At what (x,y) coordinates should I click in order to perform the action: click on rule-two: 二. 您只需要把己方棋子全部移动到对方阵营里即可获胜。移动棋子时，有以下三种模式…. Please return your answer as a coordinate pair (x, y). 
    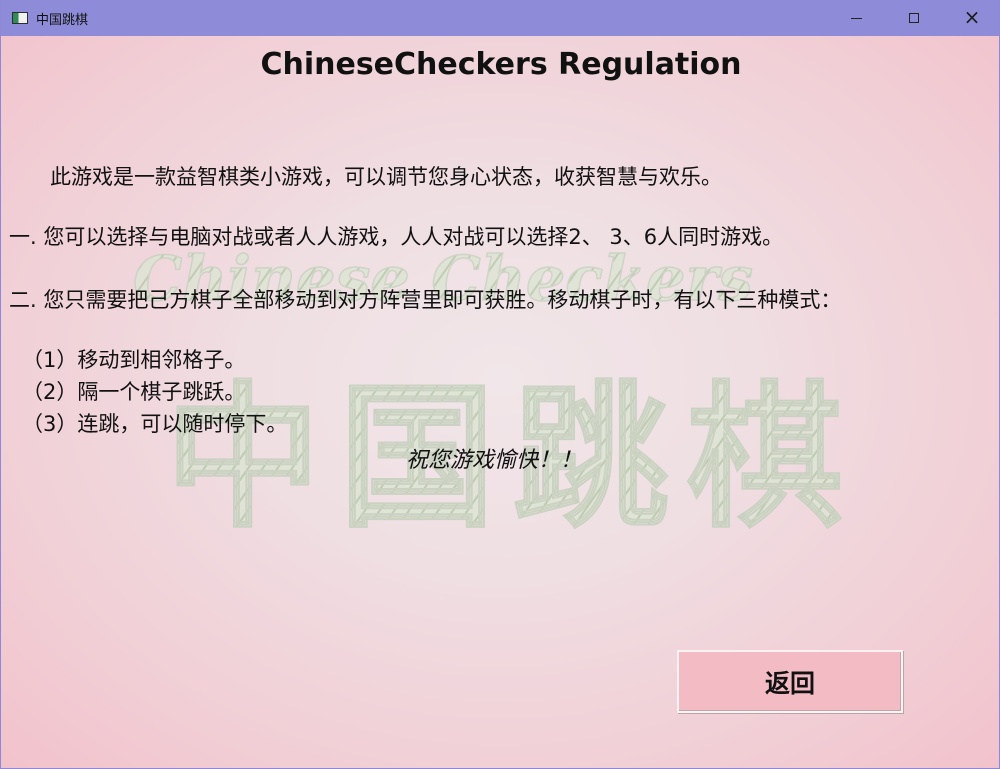
    Looking at the image, I should click on (425, 300).